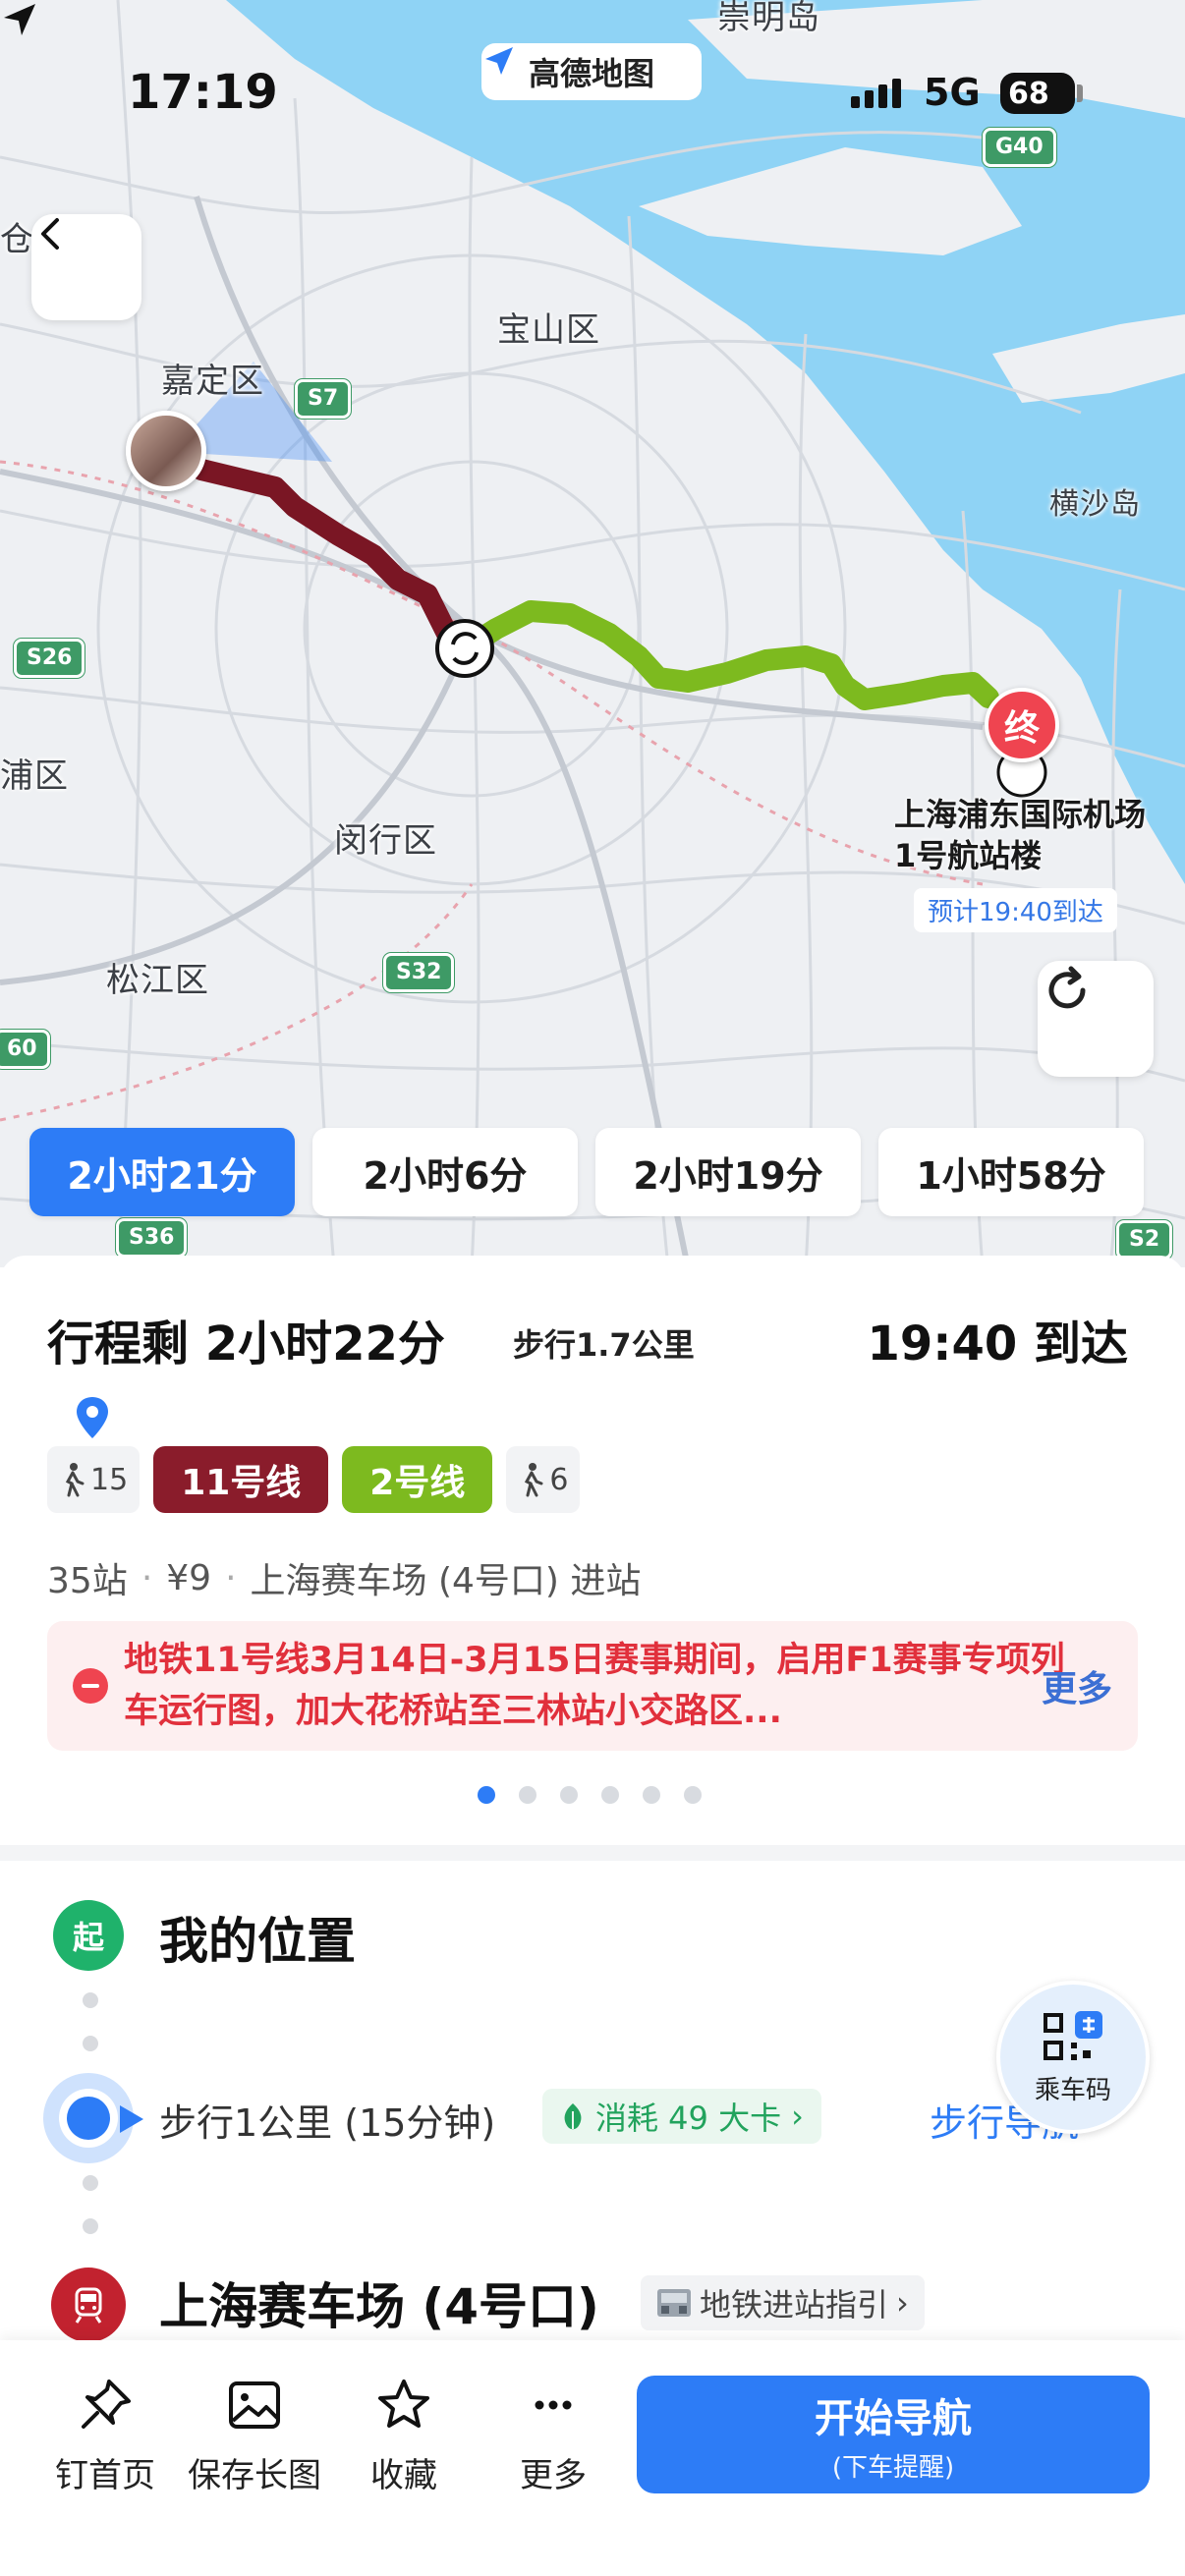  I want to click on ride-code-button: 乘车码, so click(1073, 2057).